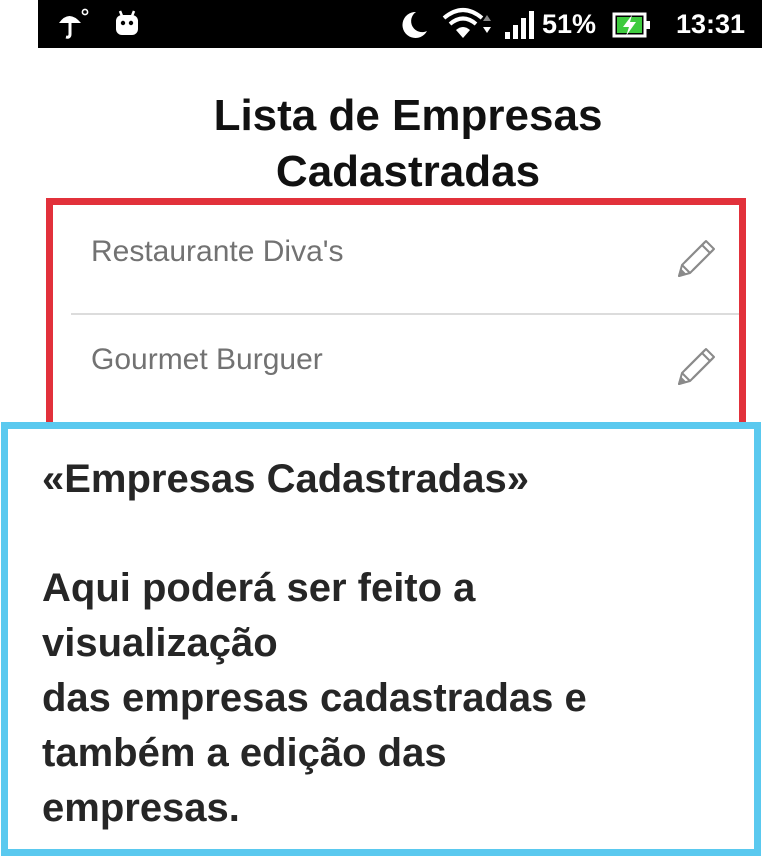 The width and height of the screenshot is (762, 856). Describe the element at coordinates (400, 144) in the screenshot. I see `page-title: Lista de Empresas Cadastradas` at that location.